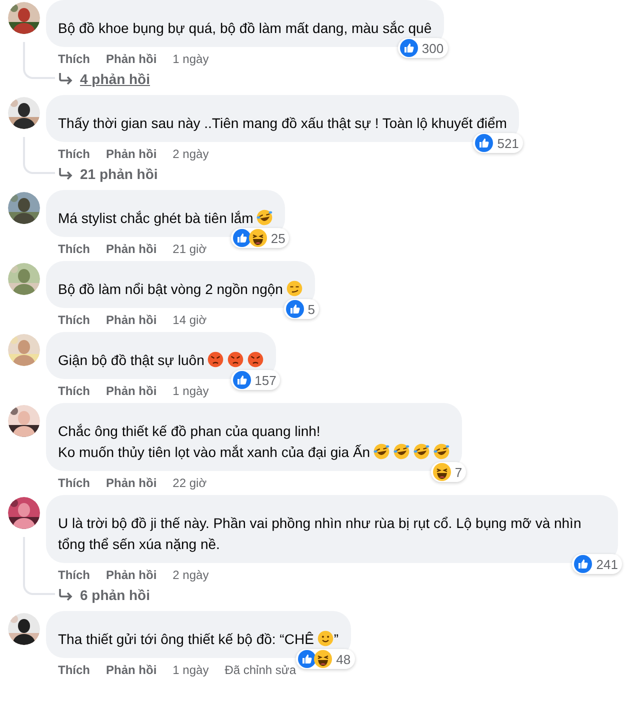  What do you see at coordinates (131, 360) in the screenshot?
I see `comment-text: Giận bộ đồ thật sự luôn` at bounding box center [131, 360].